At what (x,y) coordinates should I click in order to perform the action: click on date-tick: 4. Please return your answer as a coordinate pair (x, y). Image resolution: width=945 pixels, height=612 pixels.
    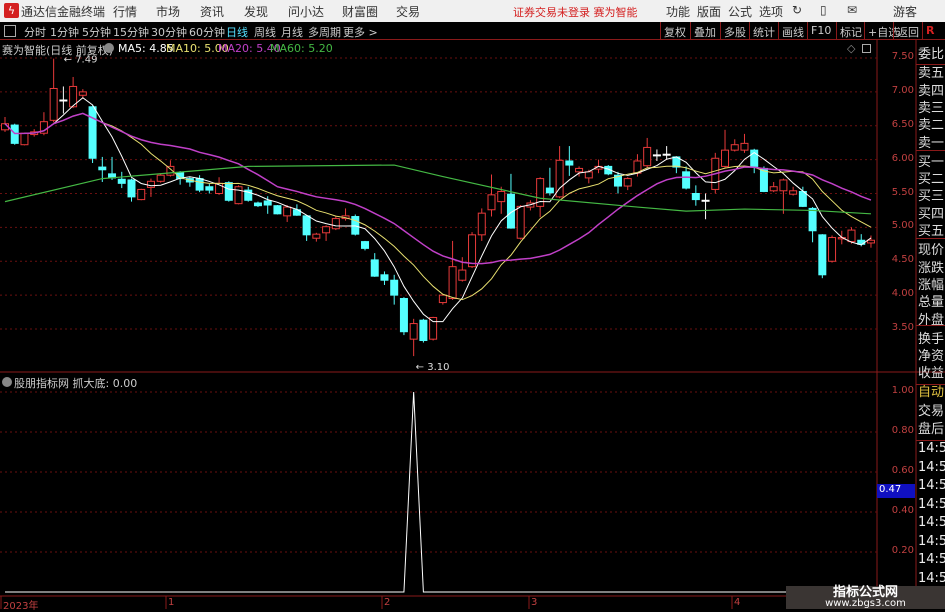
    Looking at the image, I should click on (737, 602).